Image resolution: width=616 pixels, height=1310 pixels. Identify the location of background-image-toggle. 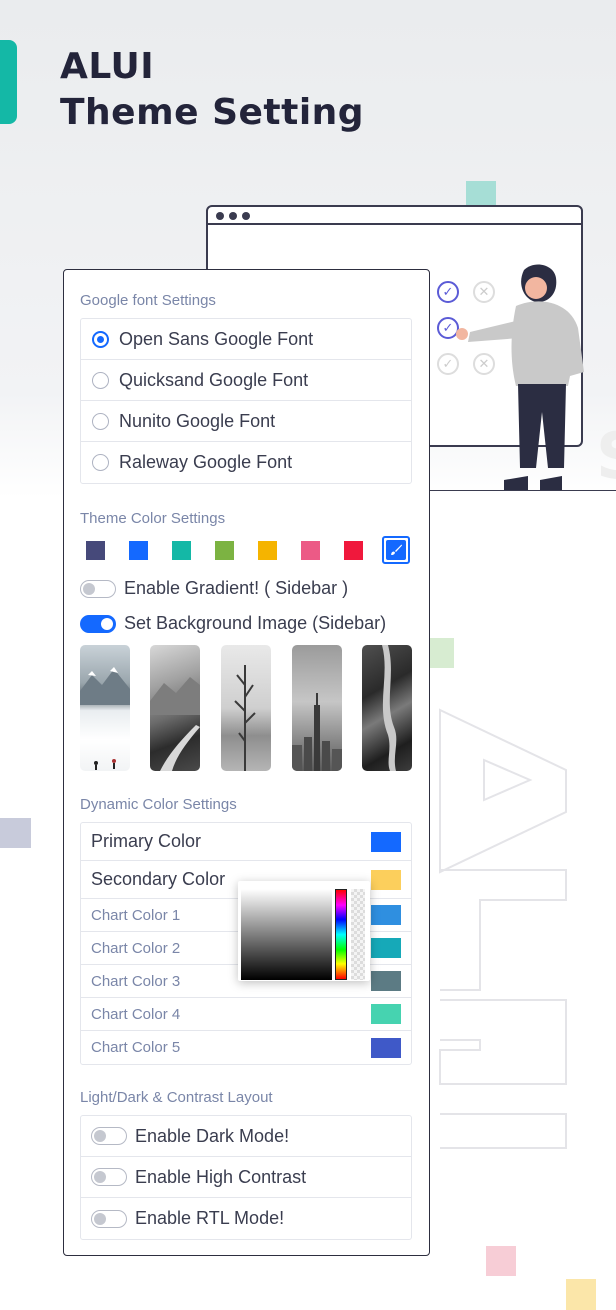
(98, 623).